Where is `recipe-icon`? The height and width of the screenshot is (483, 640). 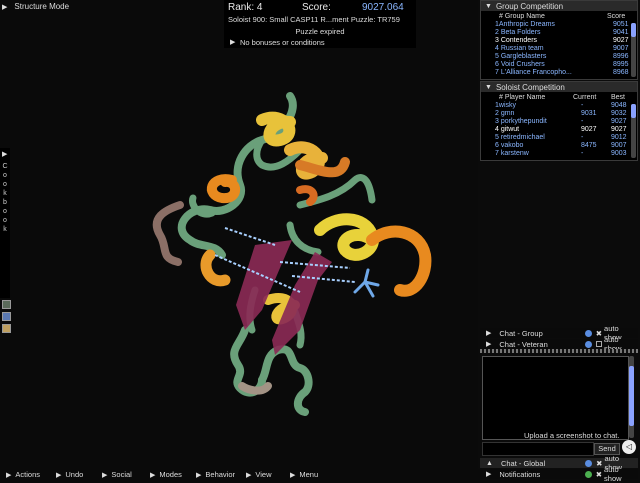 recipe-icon is located at coordinates (6, 304).